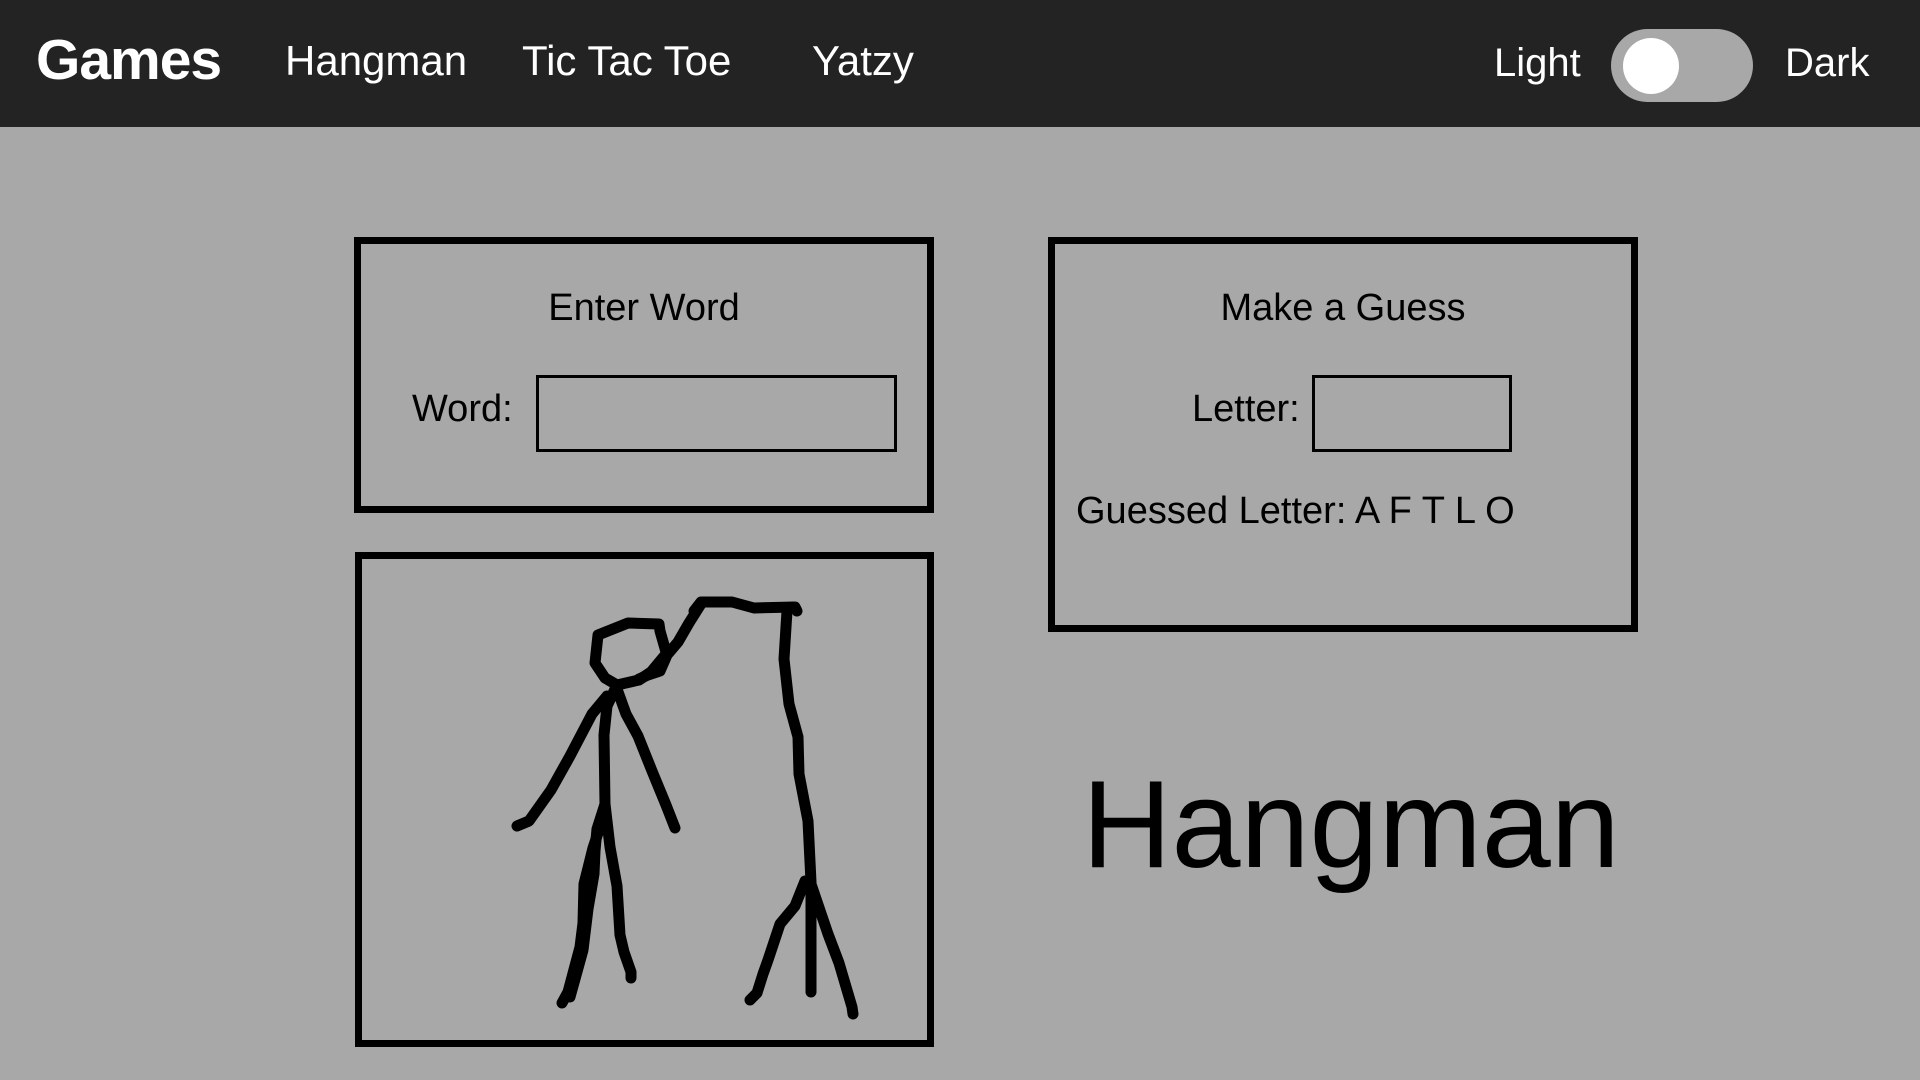 The width and height of the screenshot is (1920, 1080). Describe the element at coordinates (1412, 413) in the screenshot. I see `letter-input` at that location.